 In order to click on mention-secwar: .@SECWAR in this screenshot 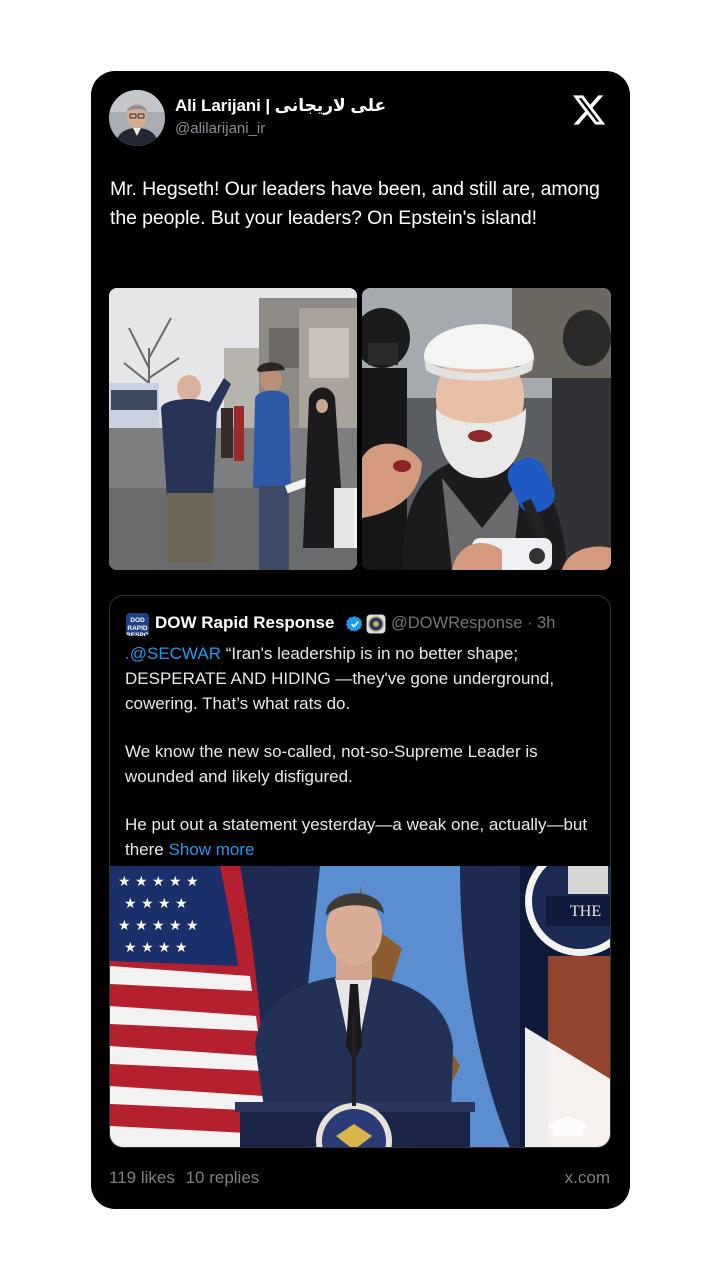, I will do `click(173, 653)`.